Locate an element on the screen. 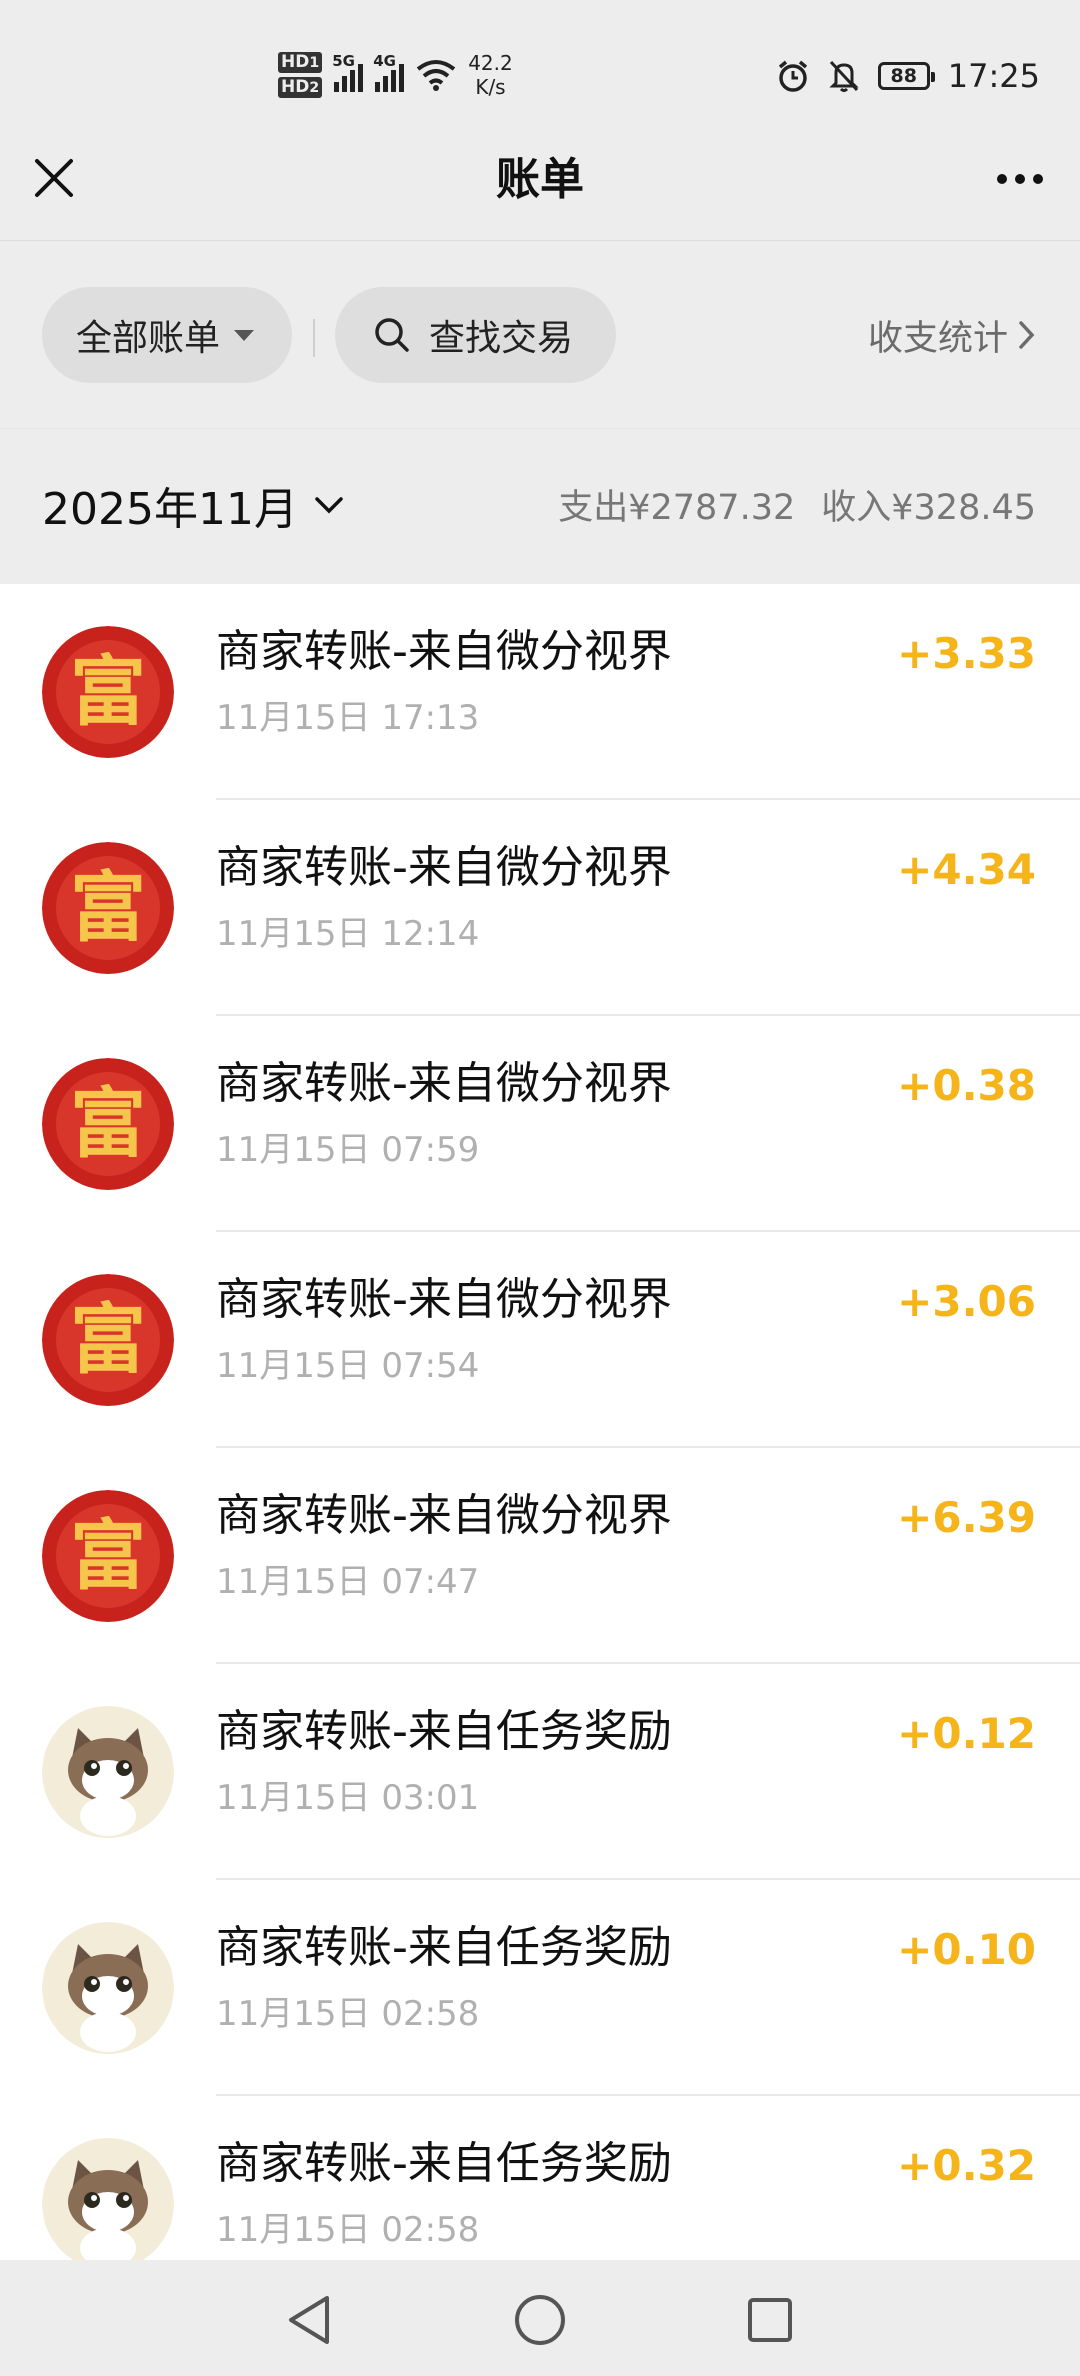 This screenshot has height=2376, width=1080. all-bills-dropdown: 全部账单 is located at coordinates (167, 335).